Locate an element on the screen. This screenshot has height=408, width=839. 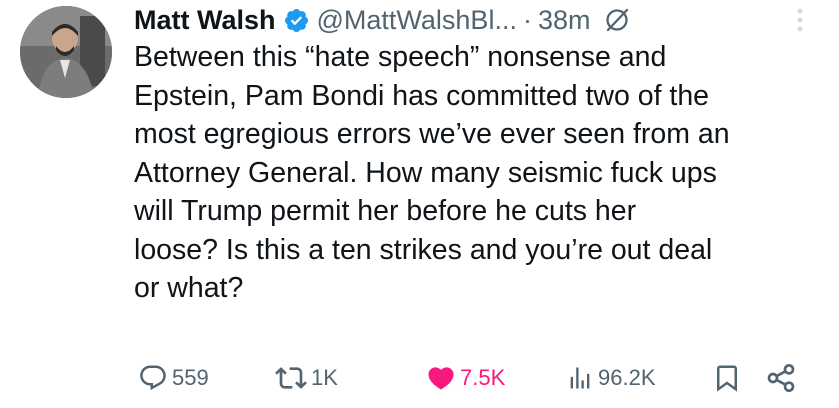
reply-button: 559 is located at coordinates (173, 378).